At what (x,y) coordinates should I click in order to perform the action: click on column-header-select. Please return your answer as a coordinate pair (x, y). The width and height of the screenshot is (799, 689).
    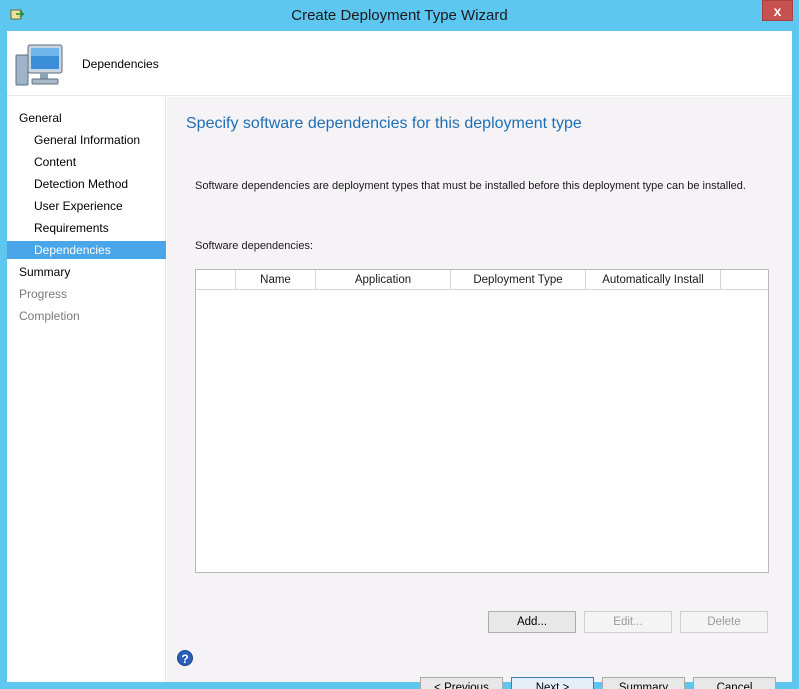
    Looking at the image, I should click on (216, 280).